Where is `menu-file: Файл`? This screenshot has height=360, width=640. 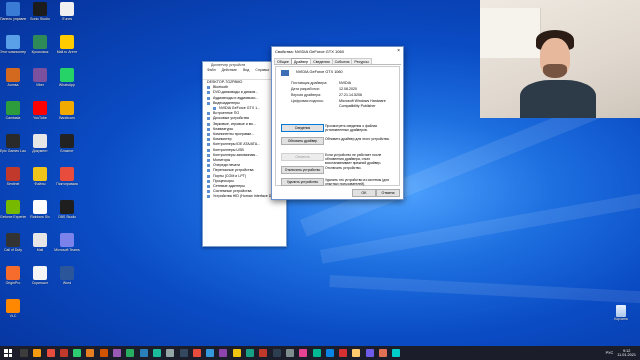 menu-file: Файл is located at coordinates (211, 70).